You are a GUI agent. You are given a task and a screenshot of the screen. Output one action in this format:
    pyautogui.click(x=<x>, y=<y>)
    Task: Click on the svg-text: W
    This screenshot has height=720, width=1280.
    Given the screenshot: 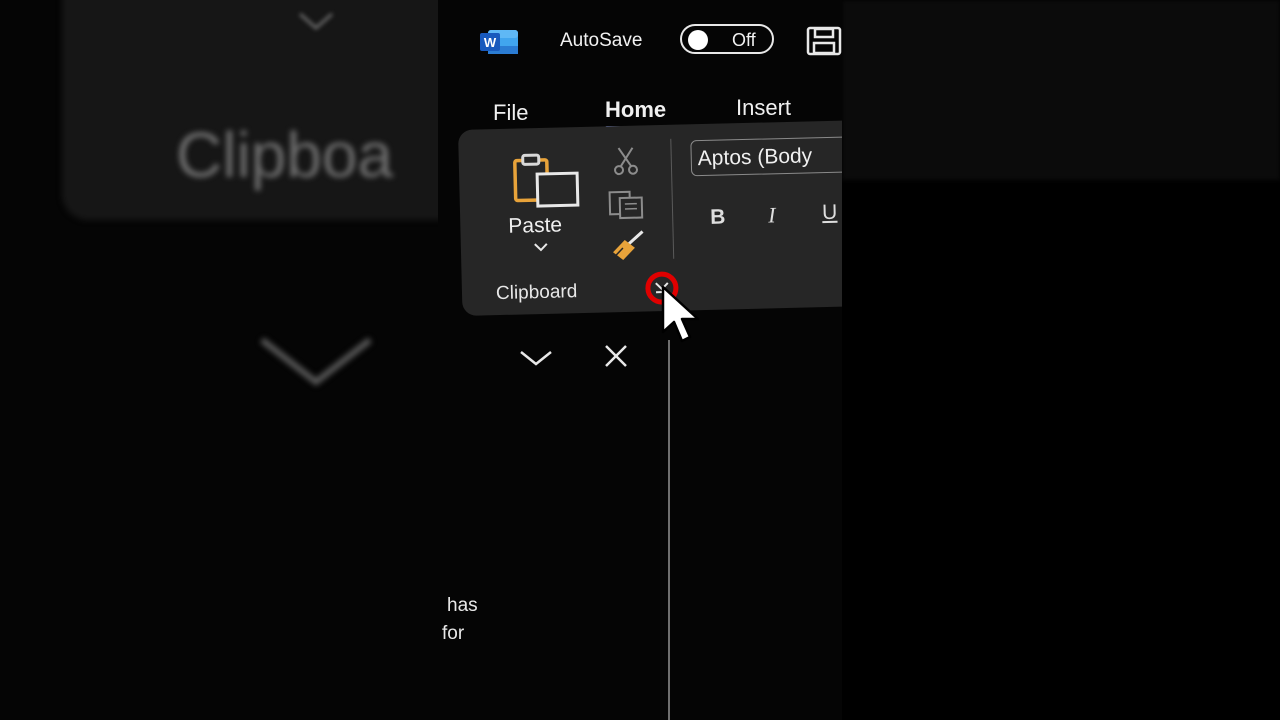 What is the action you would take?
    pyautogui.click(x=490, y=42)
    